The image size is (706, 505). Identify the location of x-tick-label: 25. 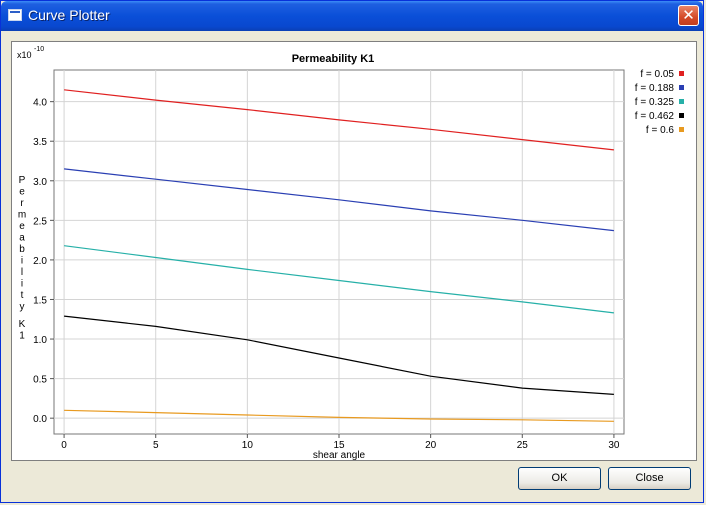
(523, 445).